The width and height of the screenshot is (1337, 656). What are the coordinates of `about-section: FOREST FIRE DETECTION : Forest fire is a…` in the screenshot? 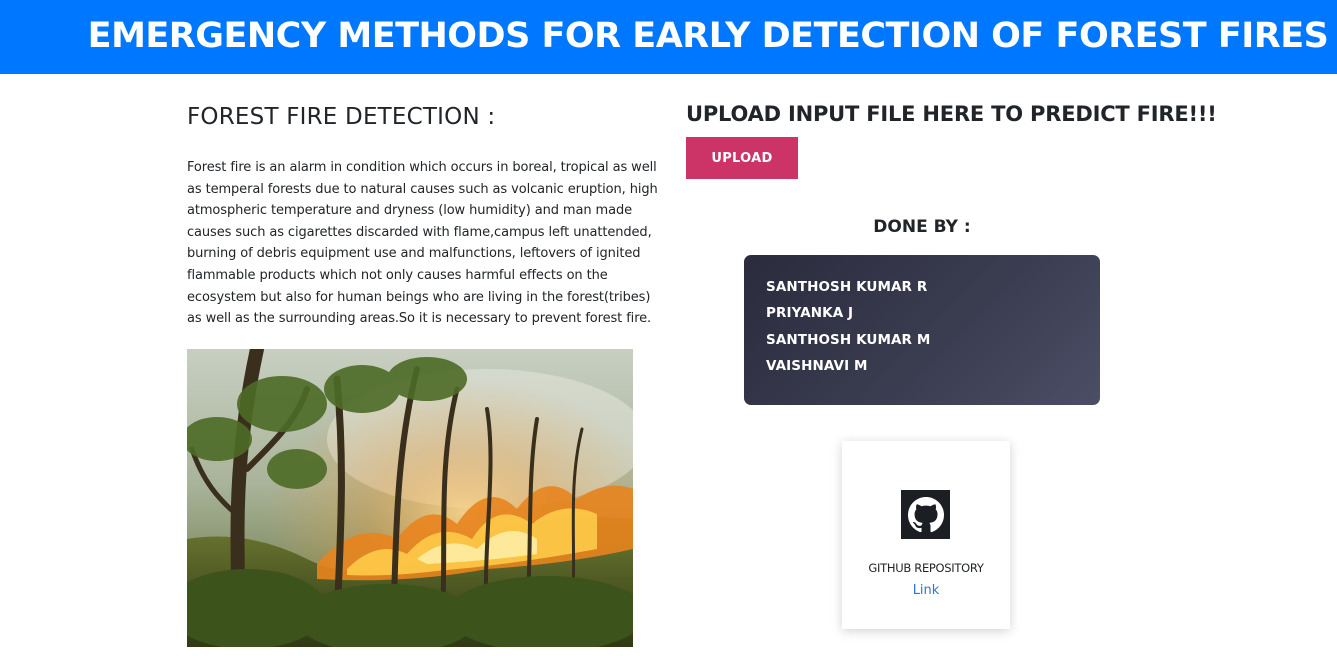 It's located at (425, 215).